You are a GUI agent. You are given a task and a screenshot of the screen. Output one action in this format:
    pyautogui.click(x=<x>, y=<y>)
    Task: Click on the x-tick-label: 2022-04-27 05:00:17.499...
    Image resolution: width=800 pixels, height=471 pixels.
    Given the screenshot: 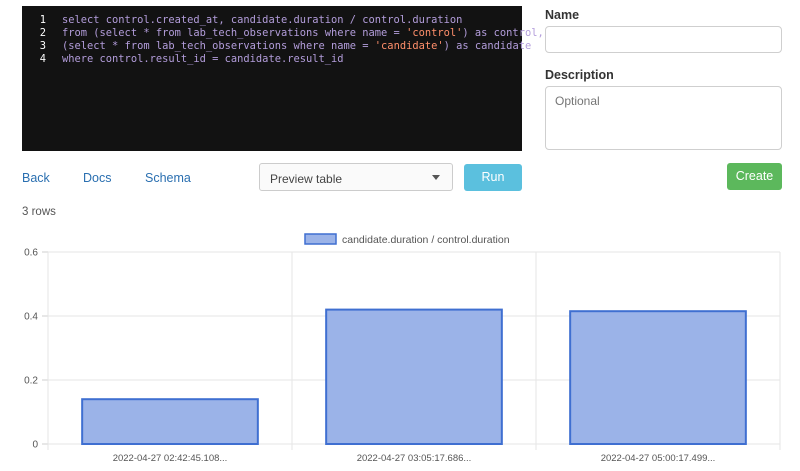 What is the action you would take?
    pyautogui.click(x=658, y=458)
    